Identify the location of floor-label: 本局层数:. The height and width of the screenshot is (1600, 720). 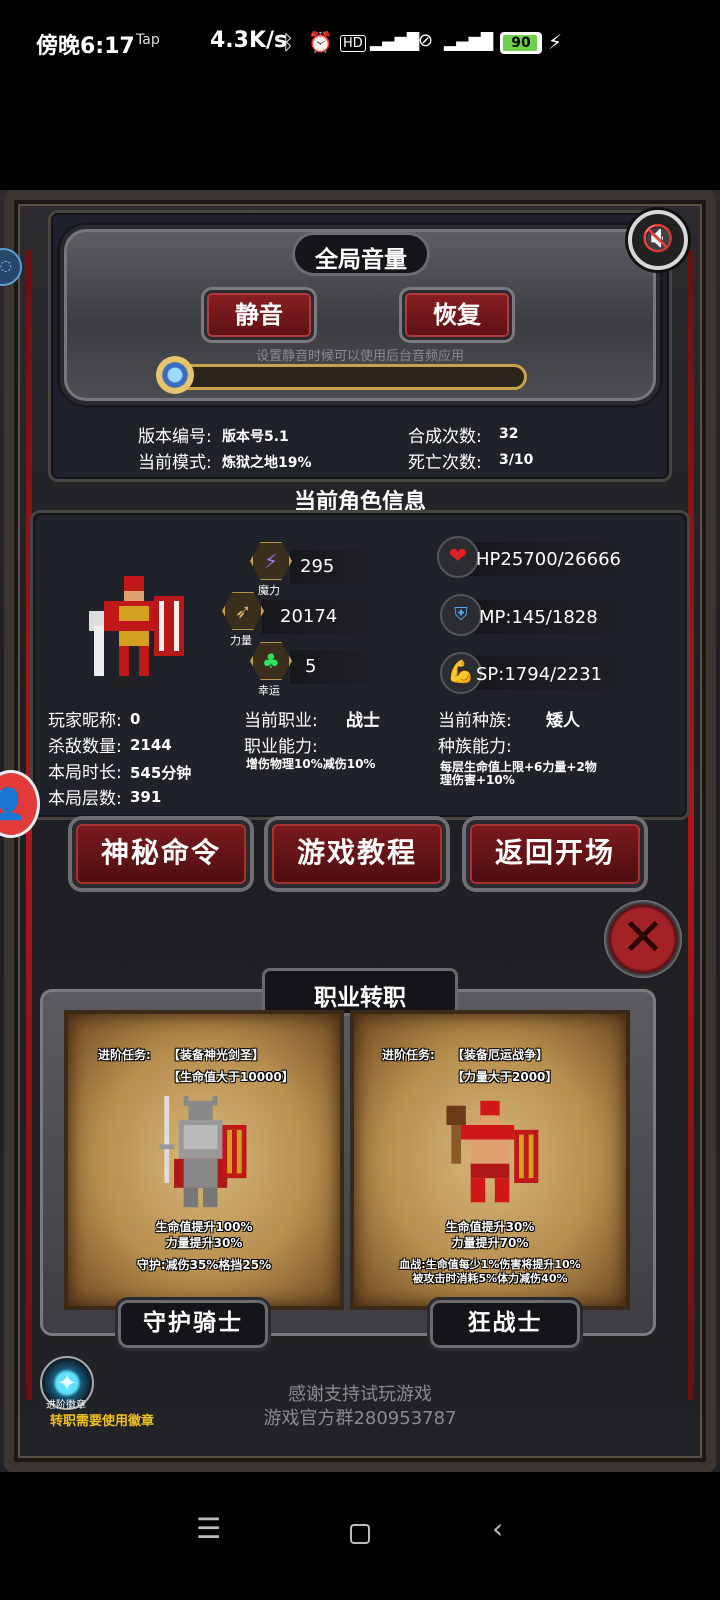
(85, 799).